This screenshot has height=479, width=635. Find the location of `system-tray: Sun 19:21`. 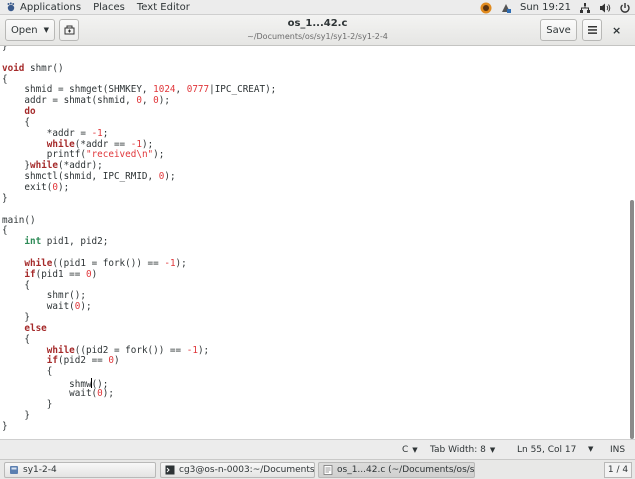

system-tray: Sun 19:21 is located at coordinates (555, 7).